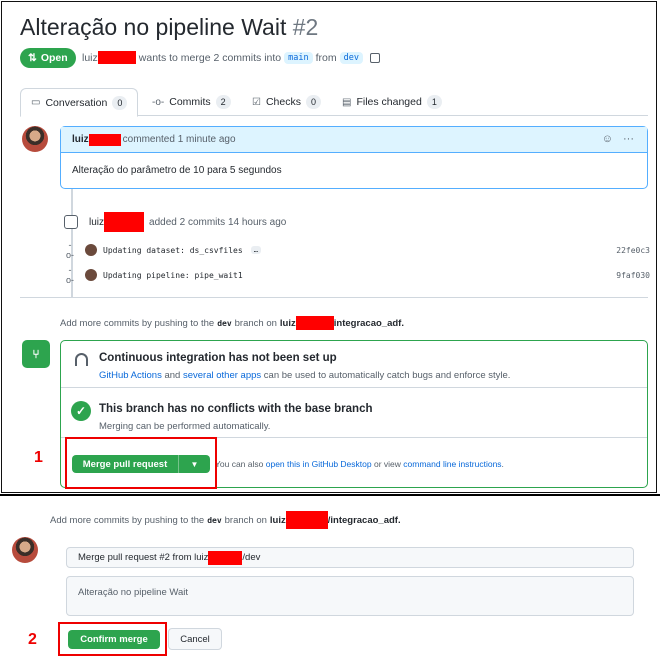 The height and width of the screenshot is (670, 660). Describe the element at coordinates (173, 250) in the screenshot. I see `commit-message: Updating dataset: ds_csvfiles` at that location.